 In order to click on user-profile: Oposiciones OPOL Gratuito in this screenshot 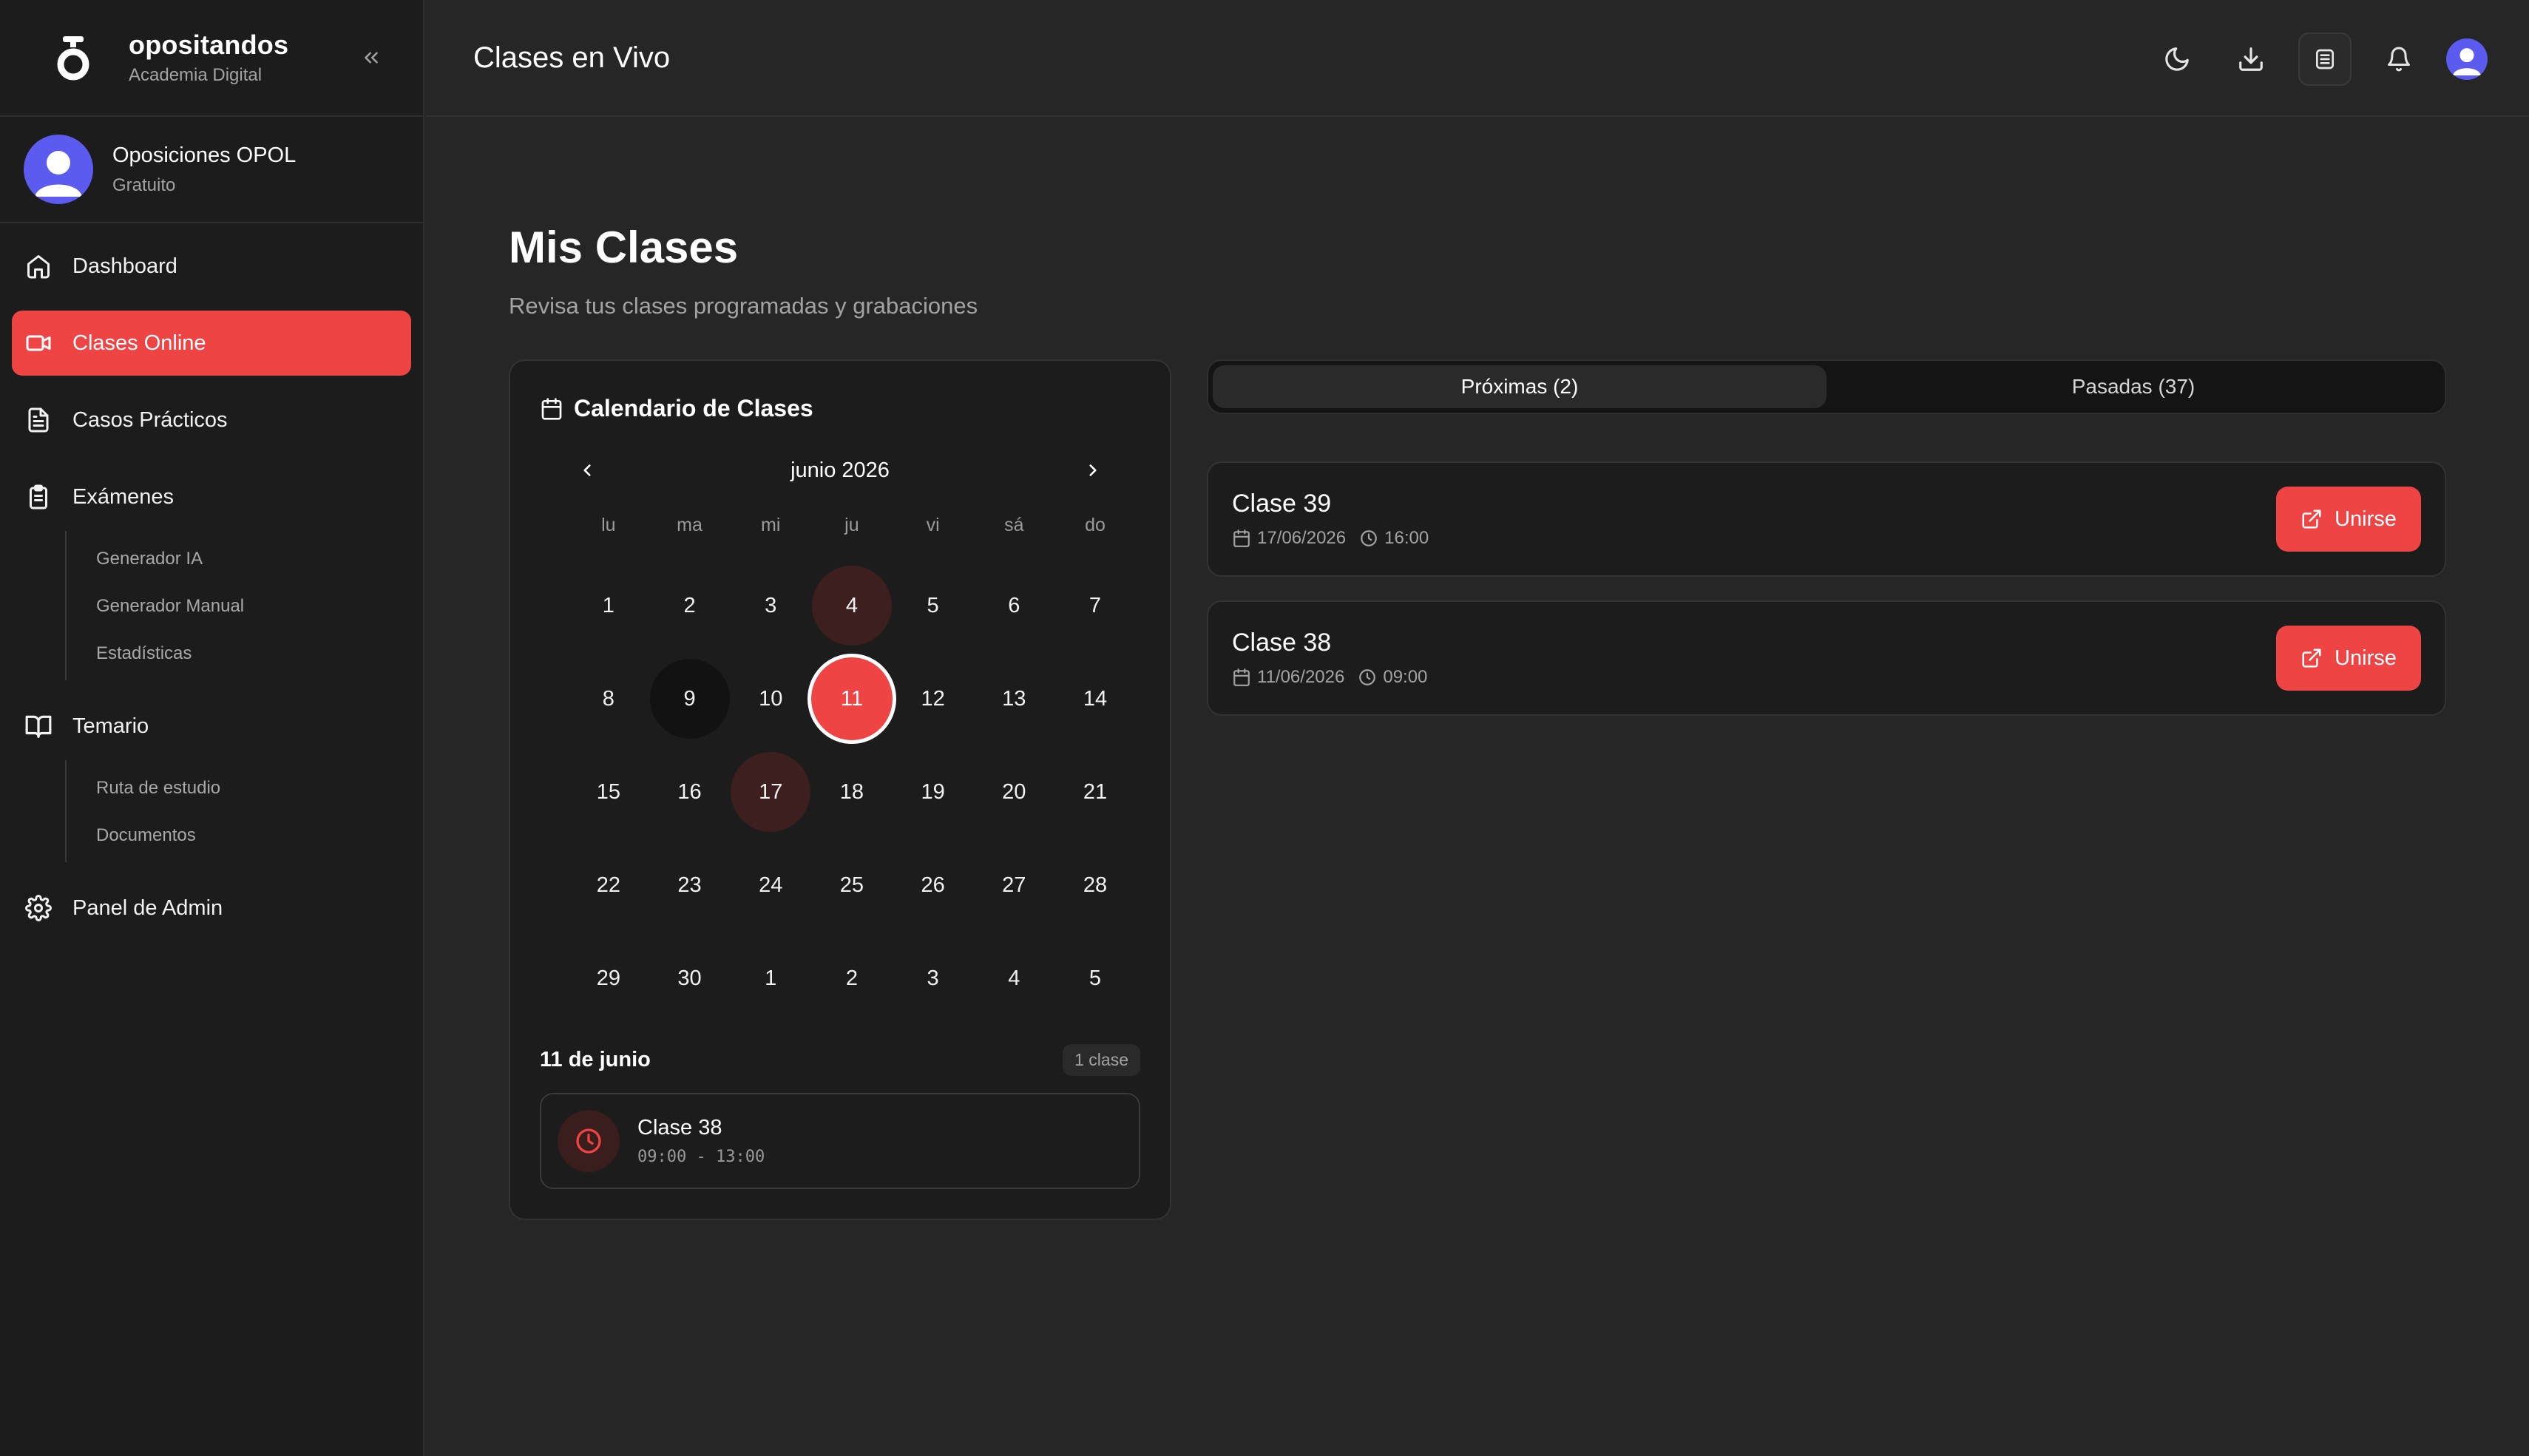, I will do `click(211, 170)`.